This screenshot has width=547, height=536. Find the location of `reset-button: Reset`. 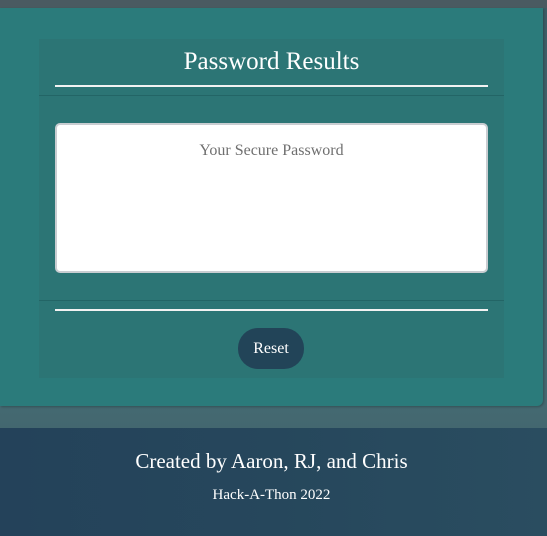

reset-button: Reset is located at coordinates (271, 348).